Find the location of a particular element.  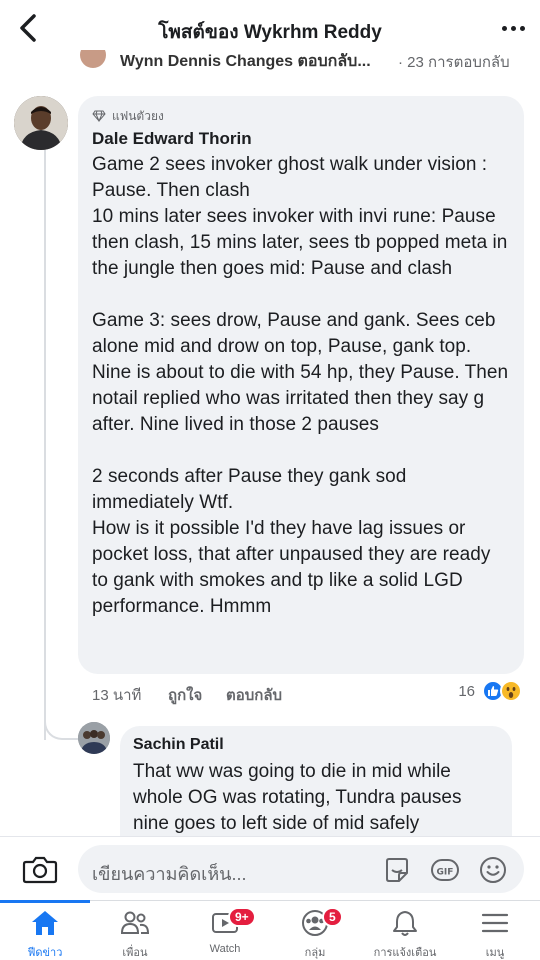

nav-item-groups: 5 กลุ่ม is located at coordinates (315, 930).